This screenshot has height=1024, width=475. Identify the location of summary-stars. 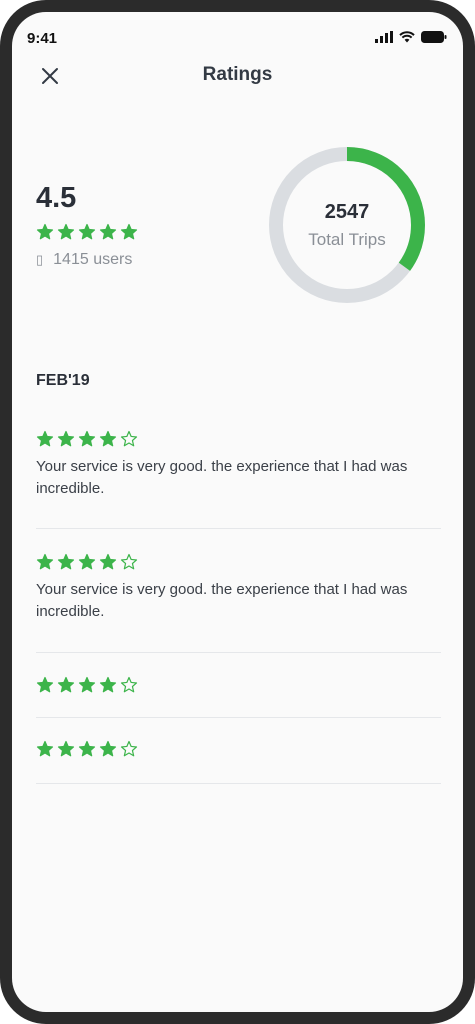
(87, 232).